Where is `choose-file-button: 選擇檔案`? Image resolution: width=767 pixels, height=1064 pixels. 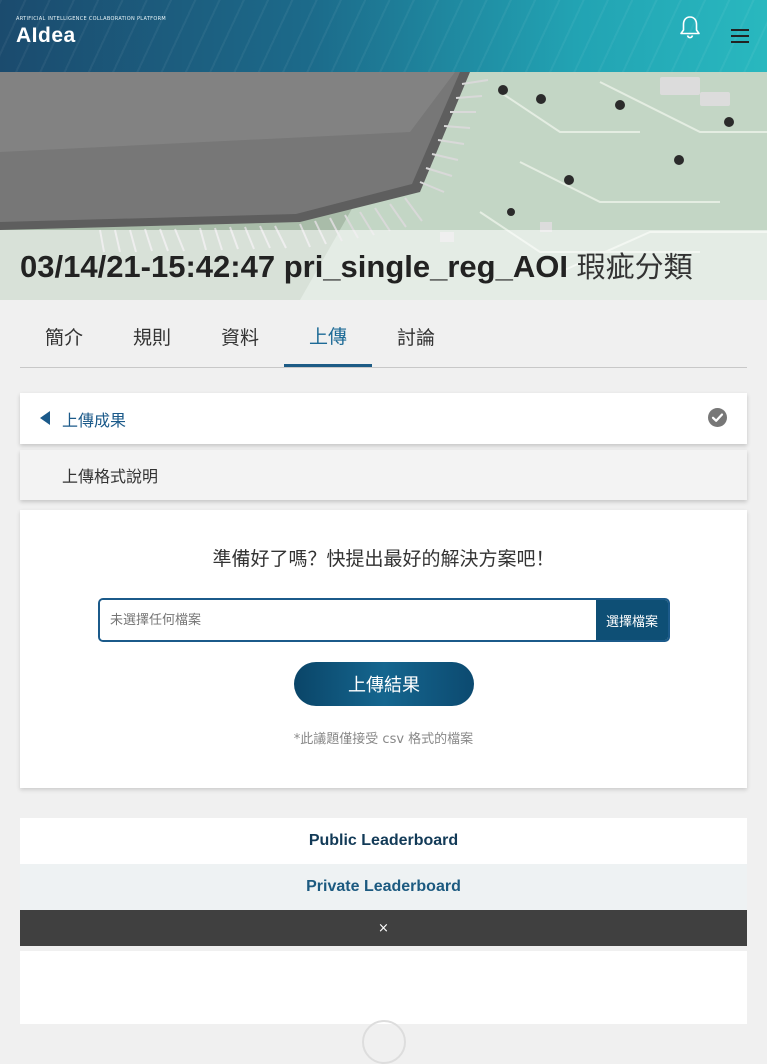 choose-file-button: 選擇檔案 is located at coordinates (632, 620).